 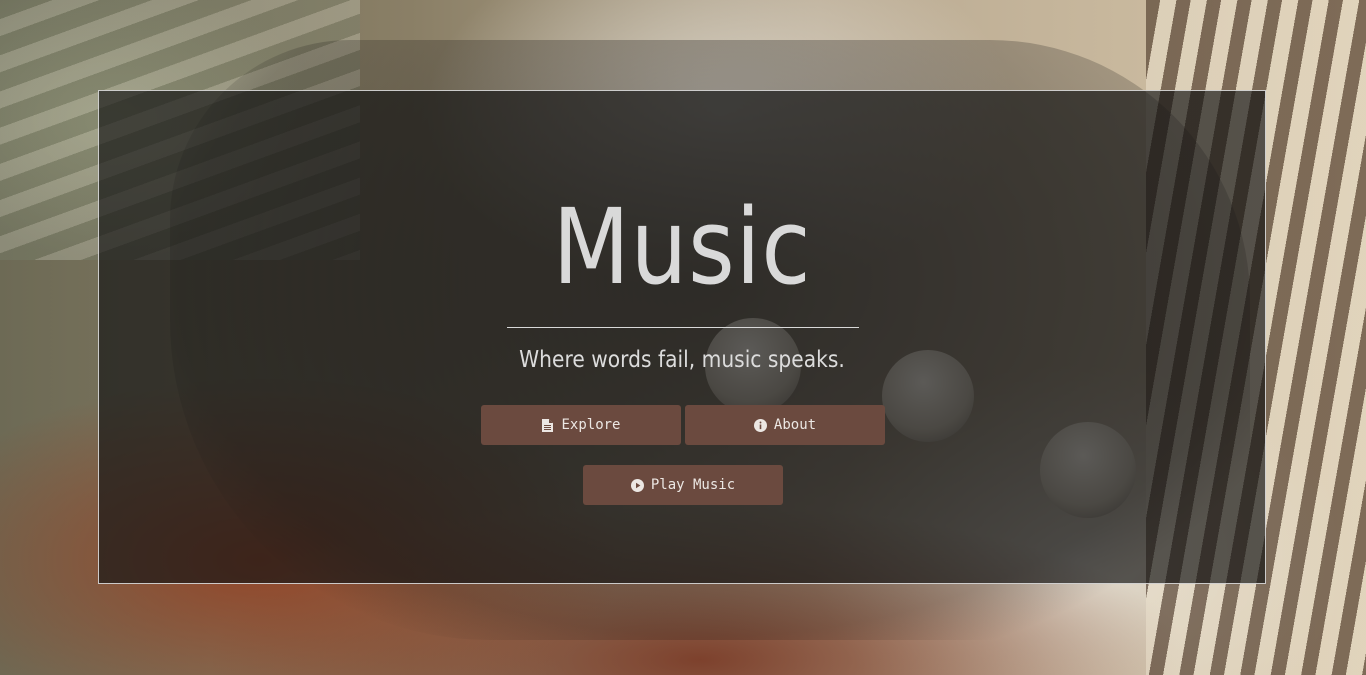 What do you see at coordinates (693, 485) in the screenshot?
I see `play-music-button-label: Play Music` at bounding box center [693, 485].